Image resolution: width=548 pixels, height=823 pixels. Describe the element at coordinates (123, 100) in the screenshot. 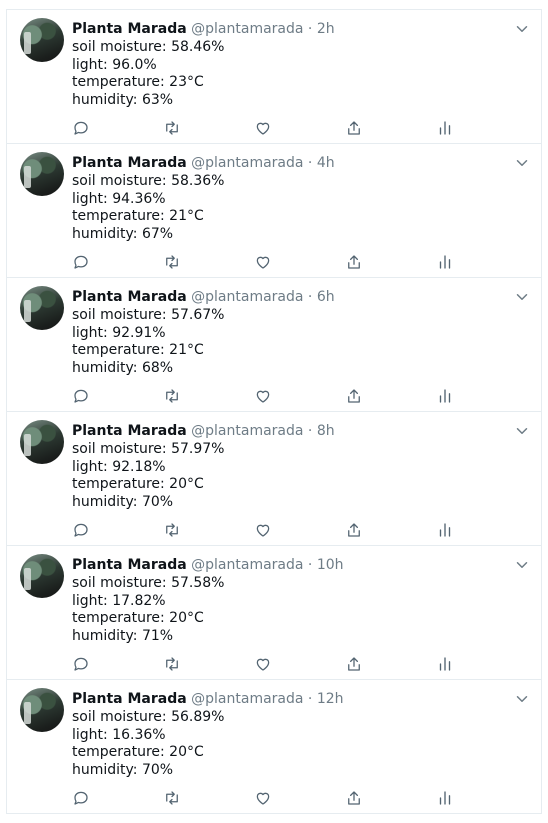

I see `humidity-line: humidity: 63%` at that location.